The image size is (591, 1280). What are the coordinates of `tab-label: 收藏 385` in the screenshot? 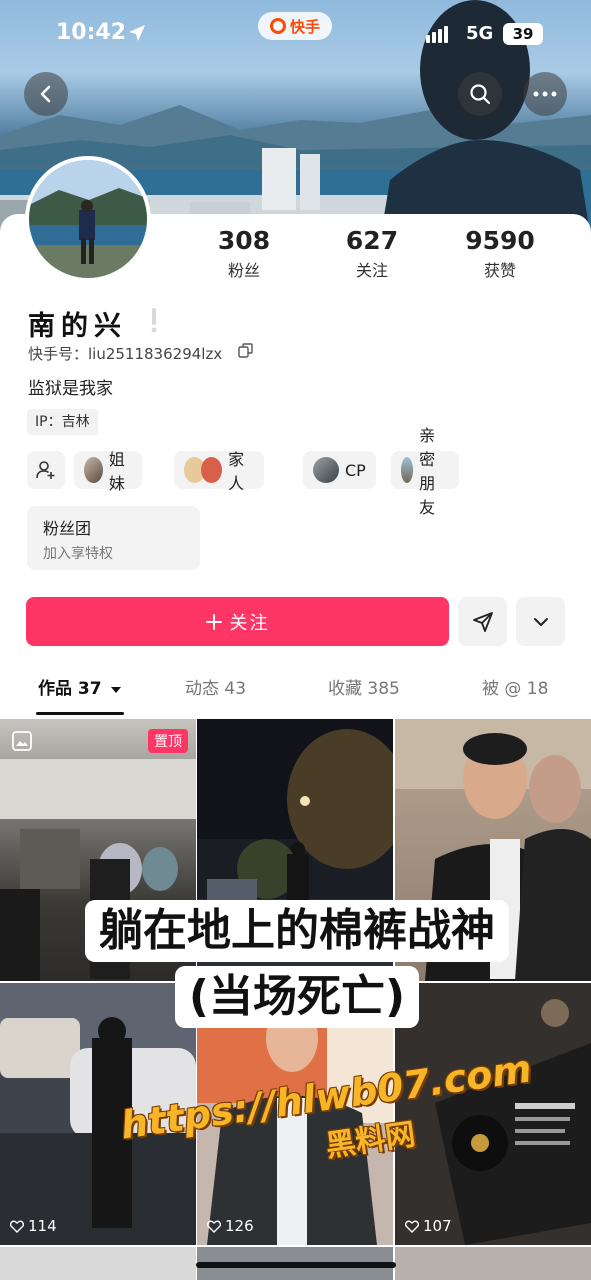 It's located at (364, 689).